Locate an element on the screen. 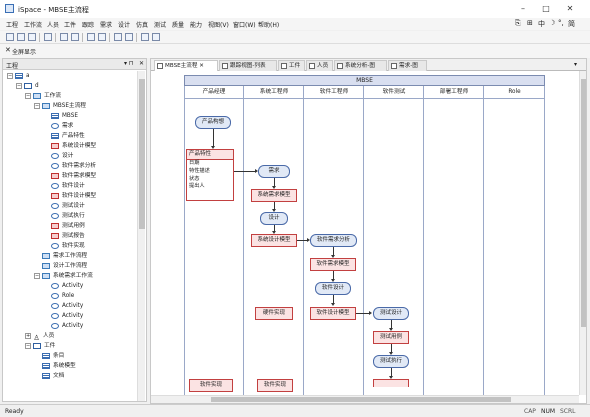 The image size is (590, 417). simplified-toggle: 简 is located at coordinates (571, 24).